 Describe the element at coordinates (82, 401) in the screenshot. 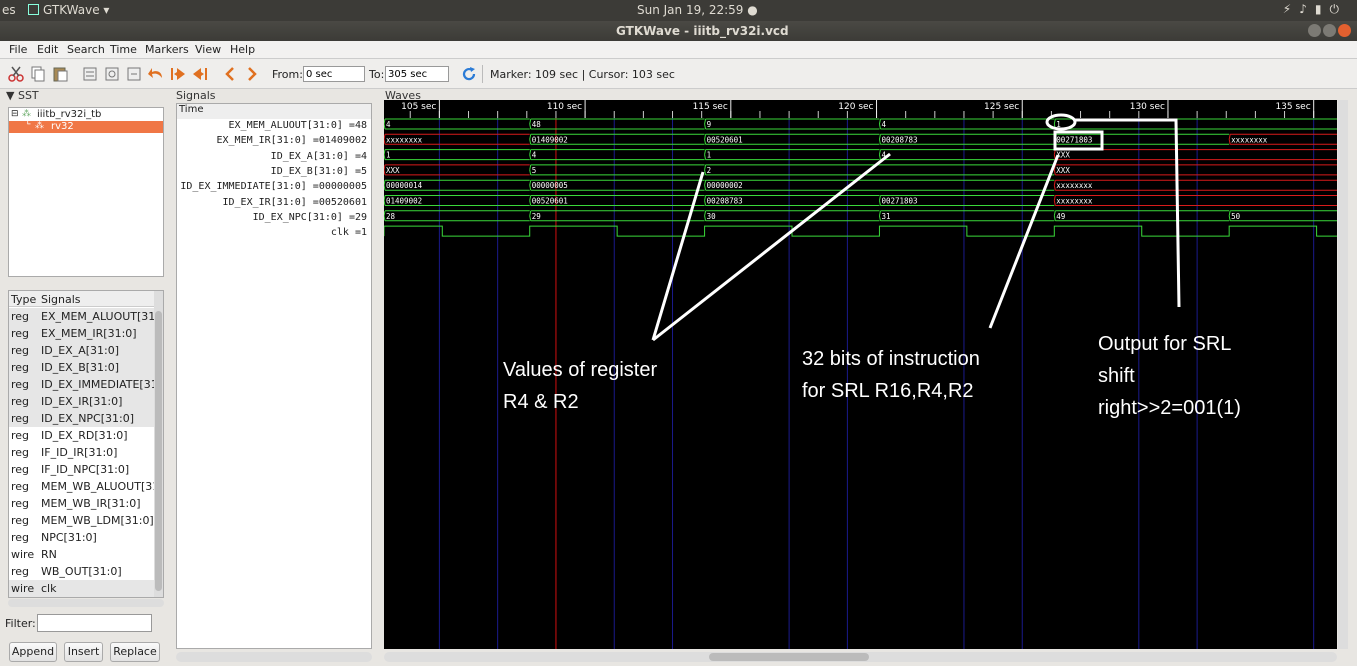

I see `signal-list-row: reg ID_EX_IR[31:0]` at that location.